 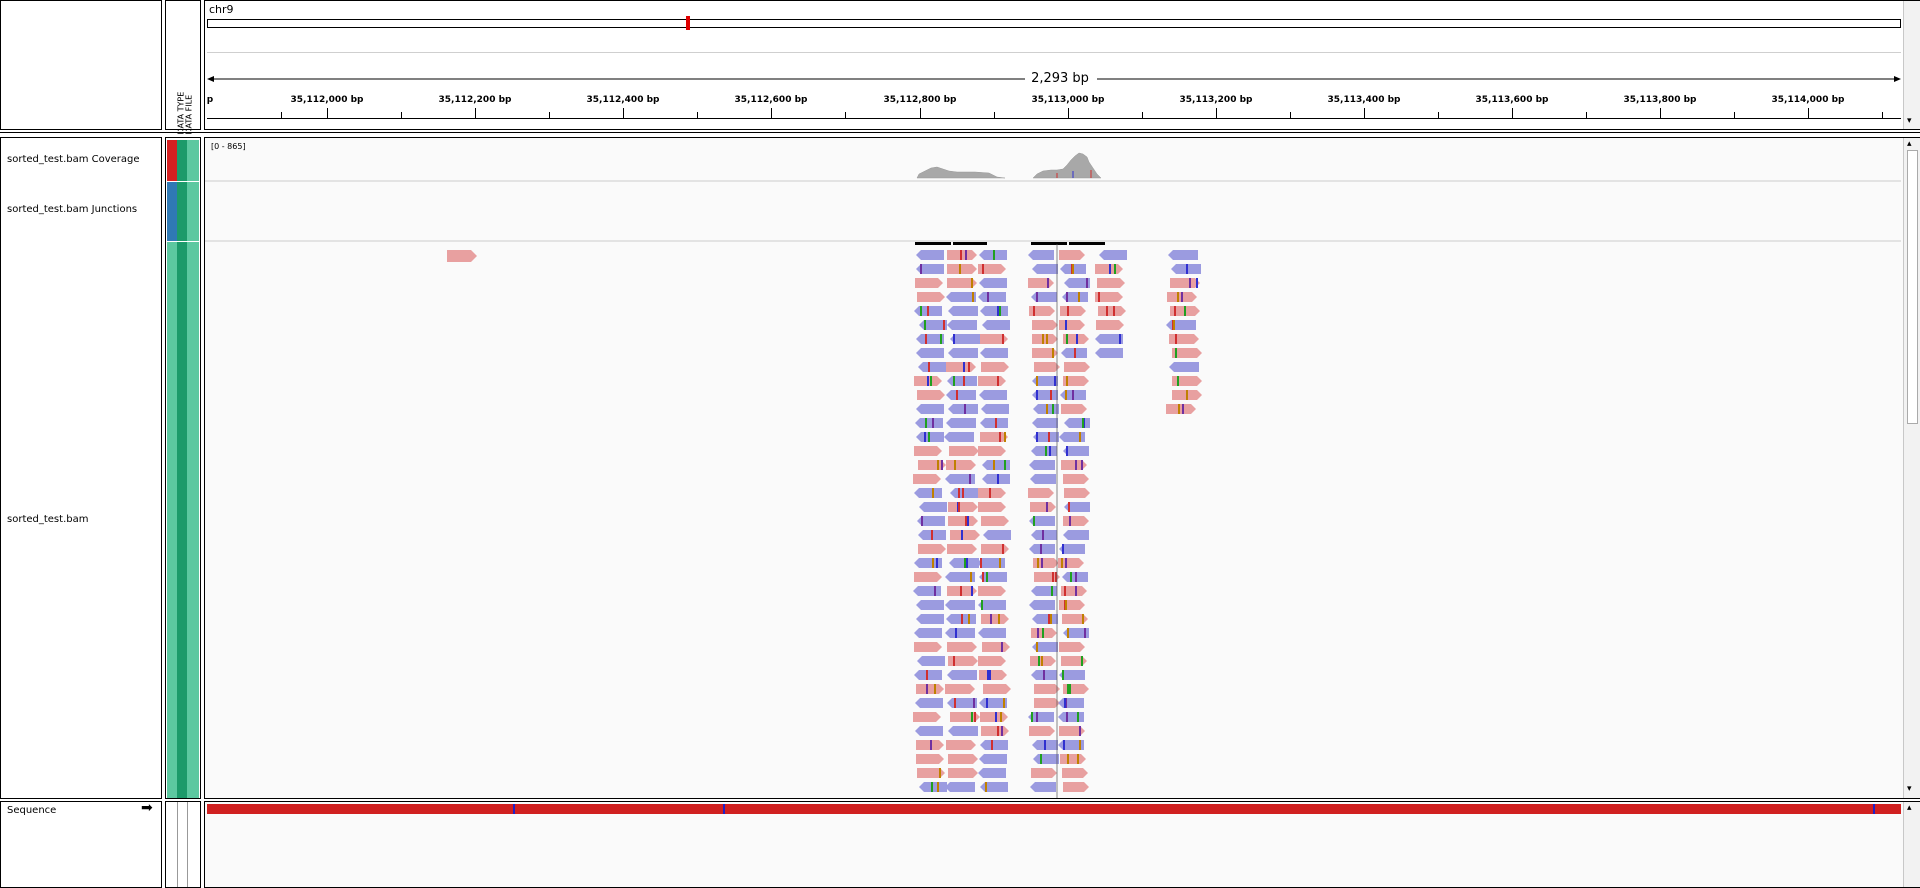 What do you see at coordinates (182, 211) in the screenshot?
I see `junction-attr-type` at bounding box center [182, 211].